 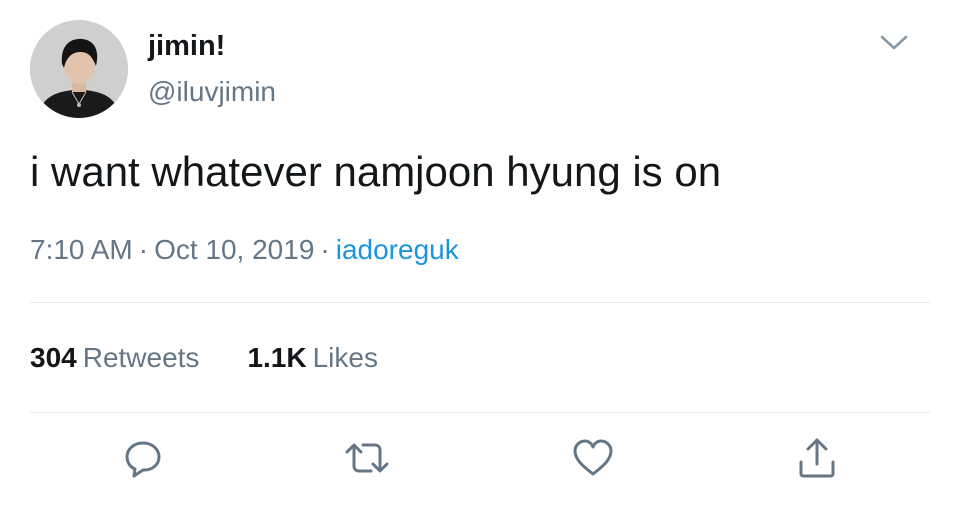 I want to click on share-icon, so click(x=817, y=458).